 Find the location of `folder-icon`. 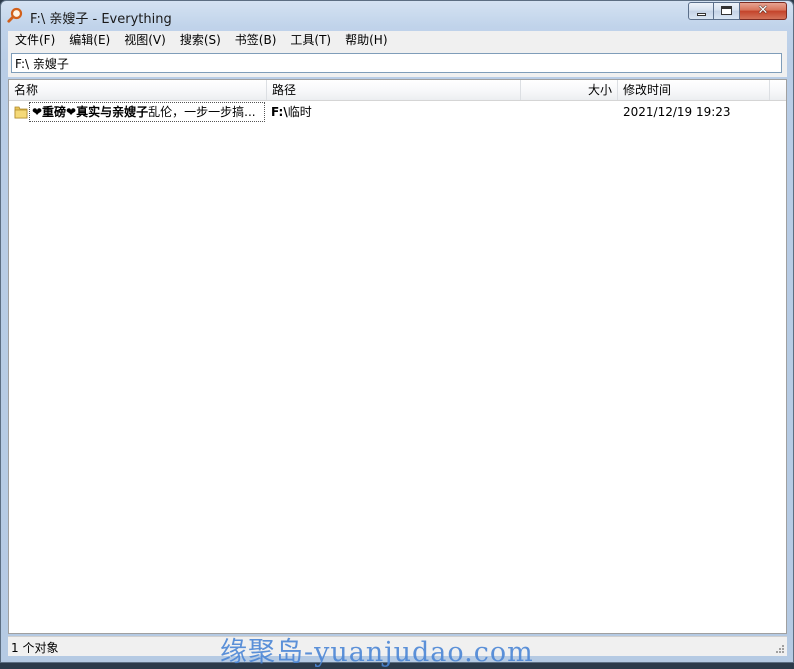

folder-icon is located at coordinates (21, 112).